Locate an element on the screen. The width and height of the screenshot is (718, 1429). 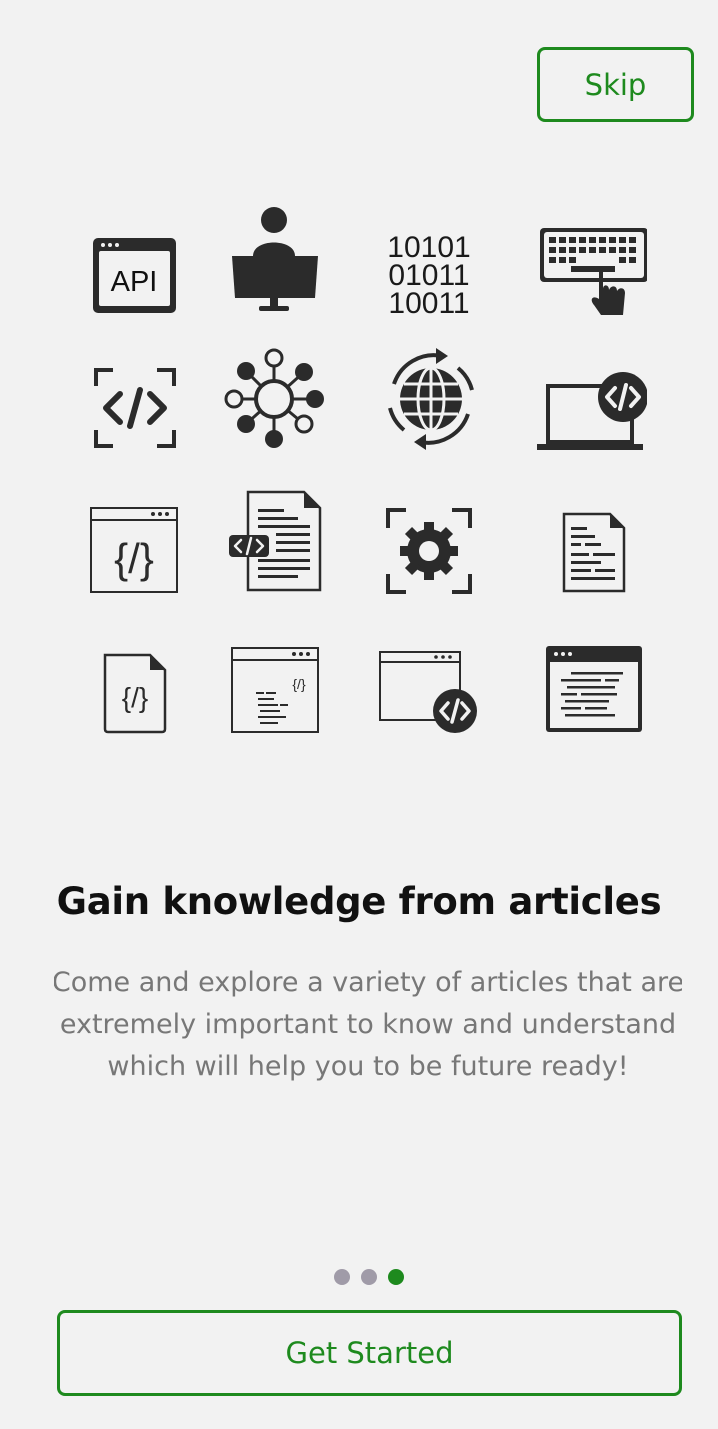
page-indicator is located at coordinates (369, 1277).